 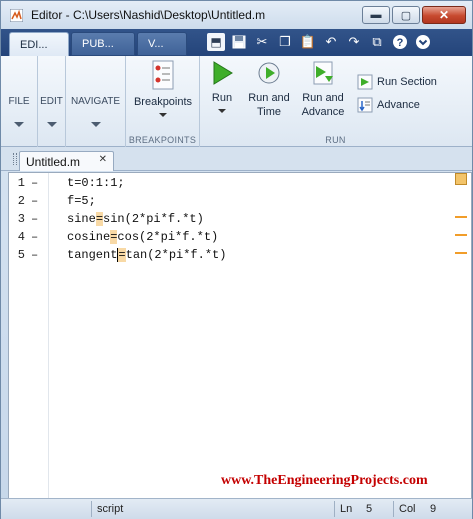 I want to click on run-section-icon, so click(x=365, y=82).